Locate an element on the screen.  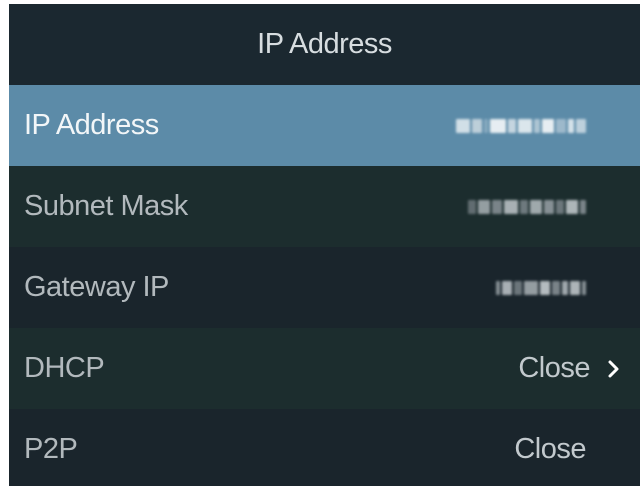
dhcp-label: DHCP is located at coordinates (64, 368).